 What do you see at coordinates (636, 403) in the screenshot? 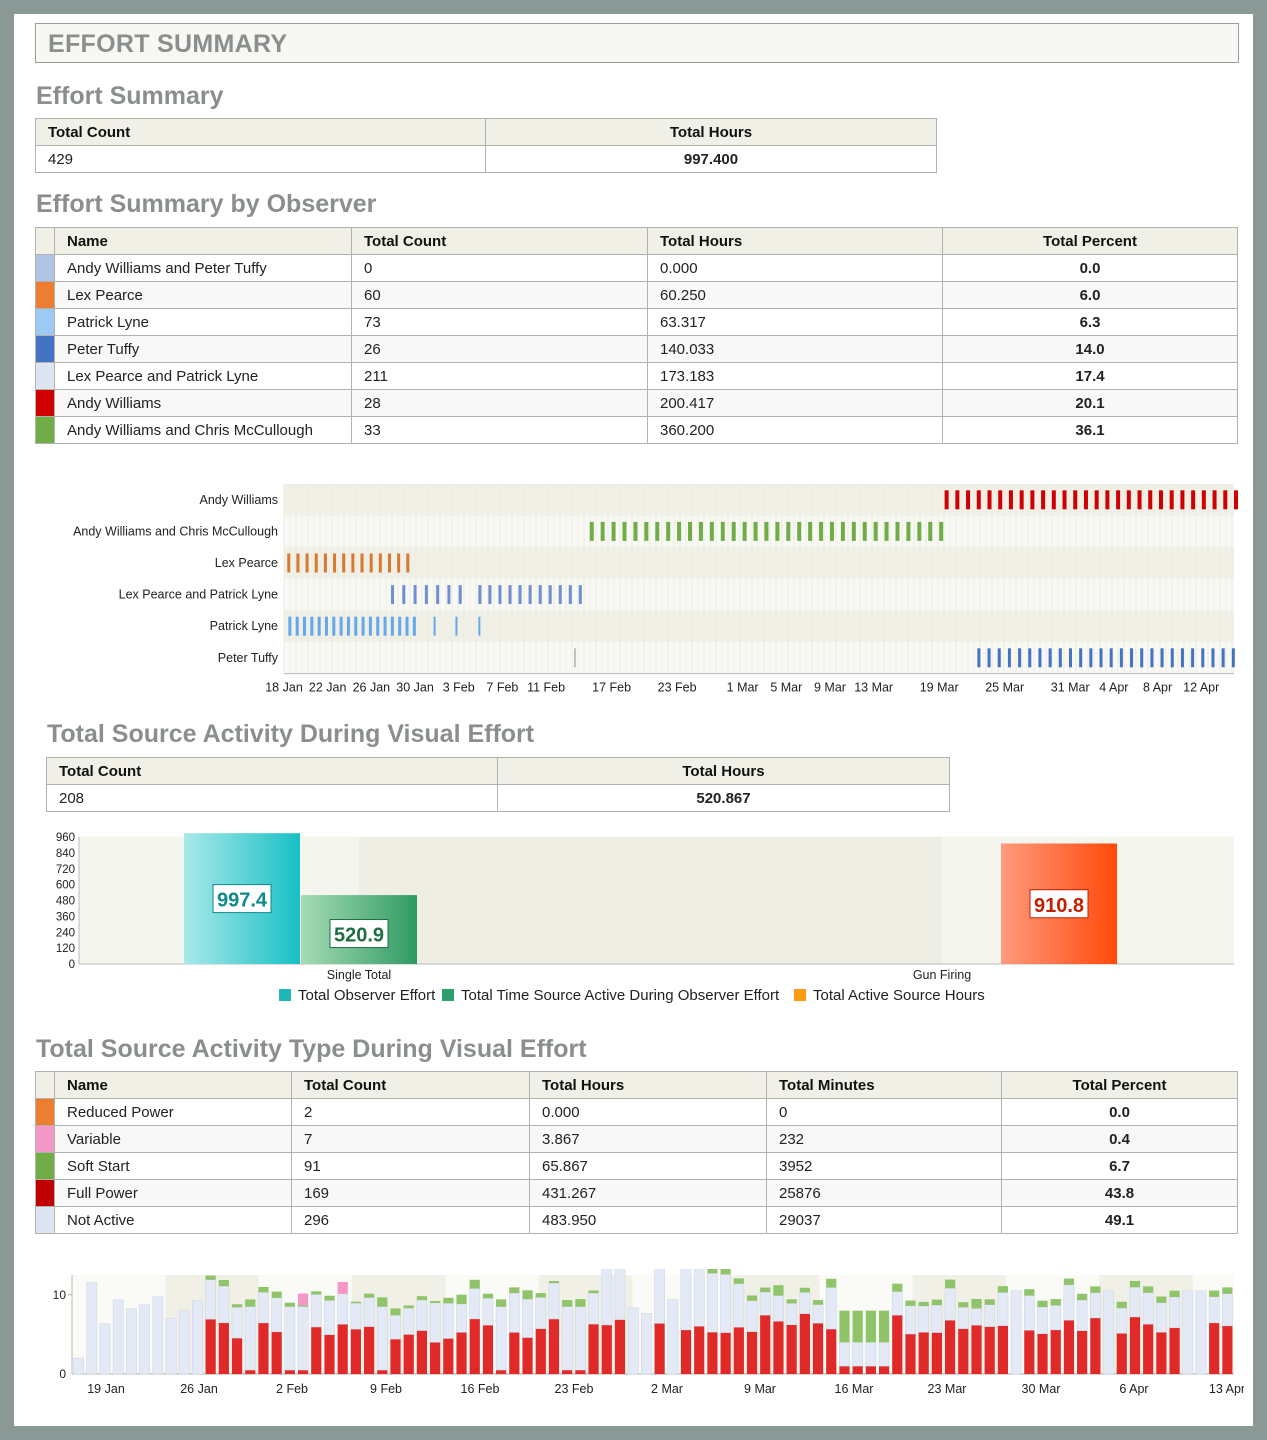
I see `table-row: Andy Williams 28 200.417 20.1` at bounding box center [636, 403].